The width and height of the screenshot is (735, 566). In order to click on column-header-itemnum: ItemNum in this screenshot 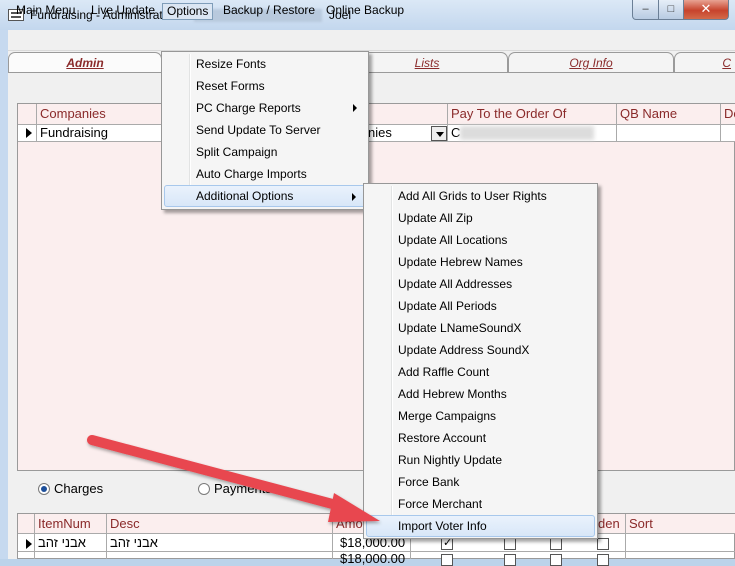, I will do `click(64, 523)`.